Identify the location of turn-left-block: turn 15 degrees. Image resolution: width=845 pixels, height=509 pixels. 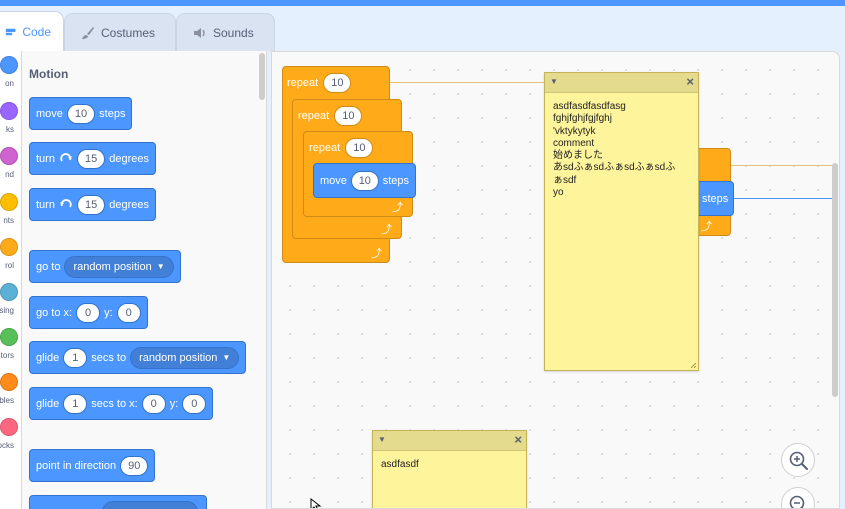
(92, 204).